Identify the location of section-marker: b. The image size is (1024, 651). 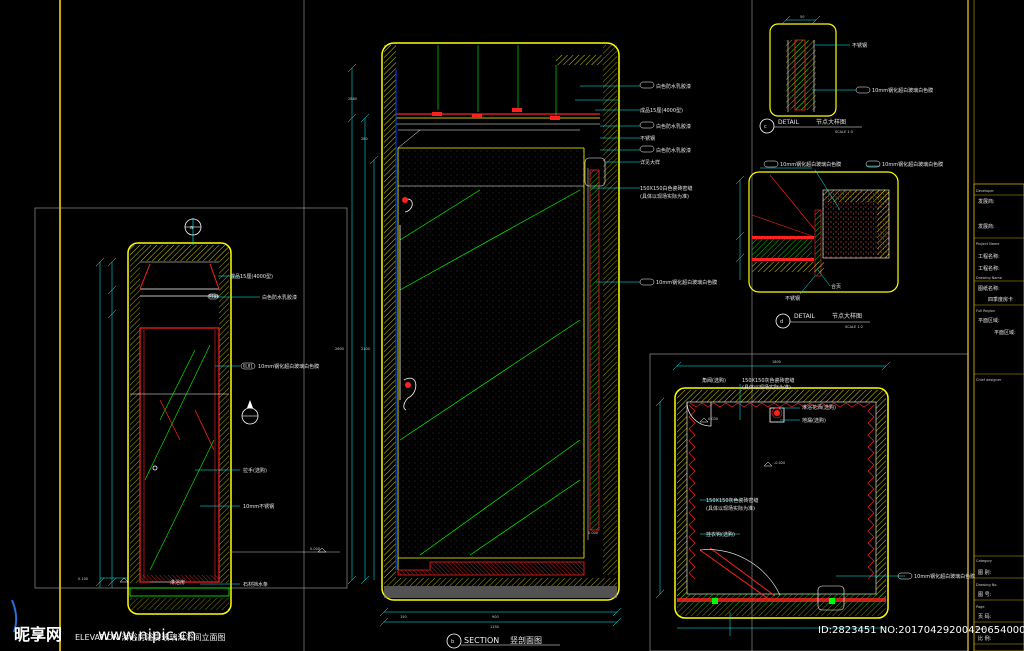
(452, 642).